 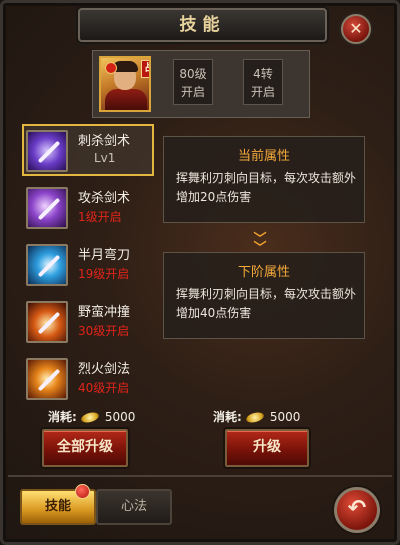 I want to click on skill-unlock-level: 30级开启, so click(x=104, y=331).